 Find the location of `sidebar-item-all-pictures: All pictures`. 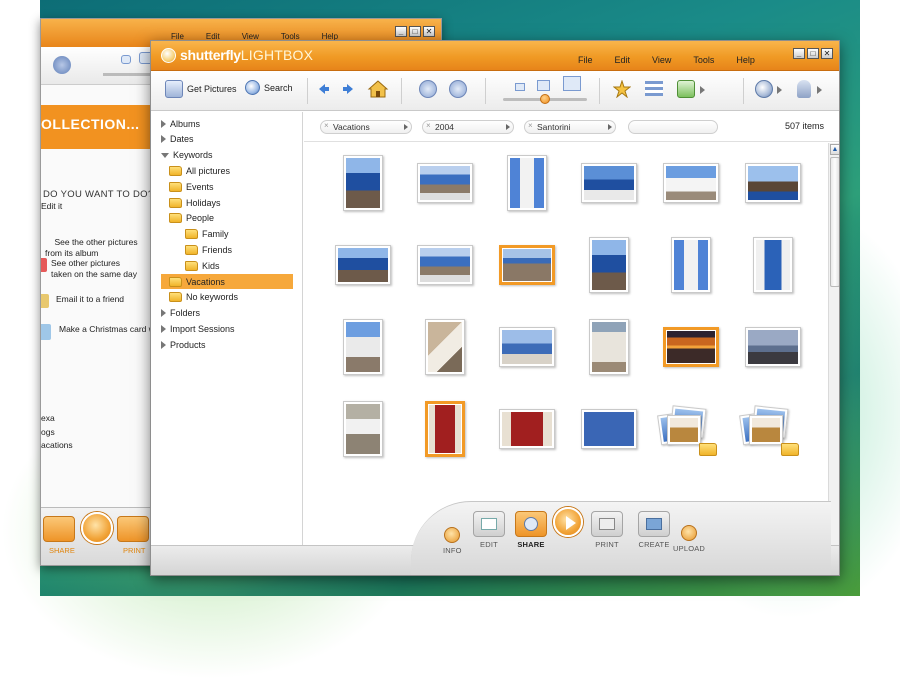

sidebar-item-all-pictures: All pictures is located at coordinates (199, 170).